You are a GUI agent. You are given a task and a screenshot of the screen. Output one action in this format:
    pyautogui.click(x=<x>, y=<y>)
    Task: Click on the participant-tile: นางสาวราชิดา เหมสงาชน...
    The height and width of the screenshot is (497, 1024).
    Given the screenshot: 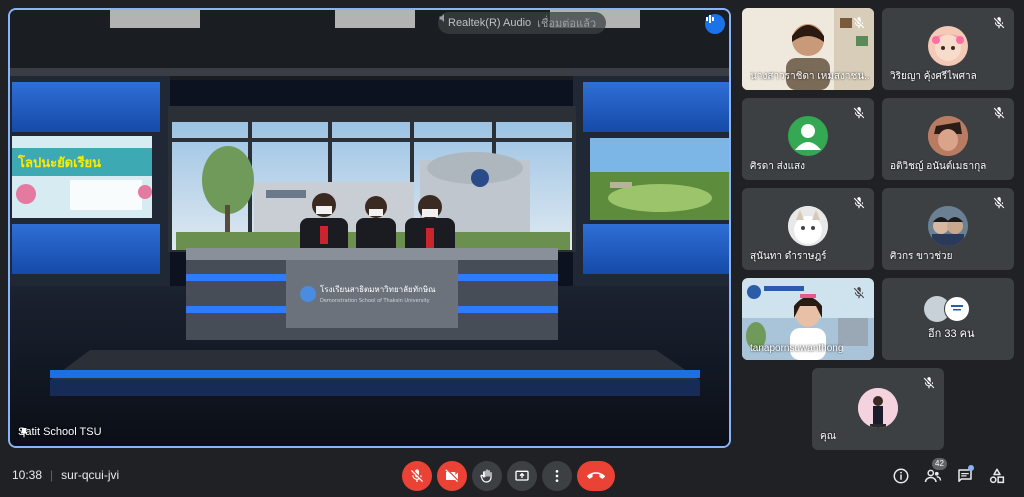 What is the action you would take?
    pyautogui.click(x=808, y=49)
    